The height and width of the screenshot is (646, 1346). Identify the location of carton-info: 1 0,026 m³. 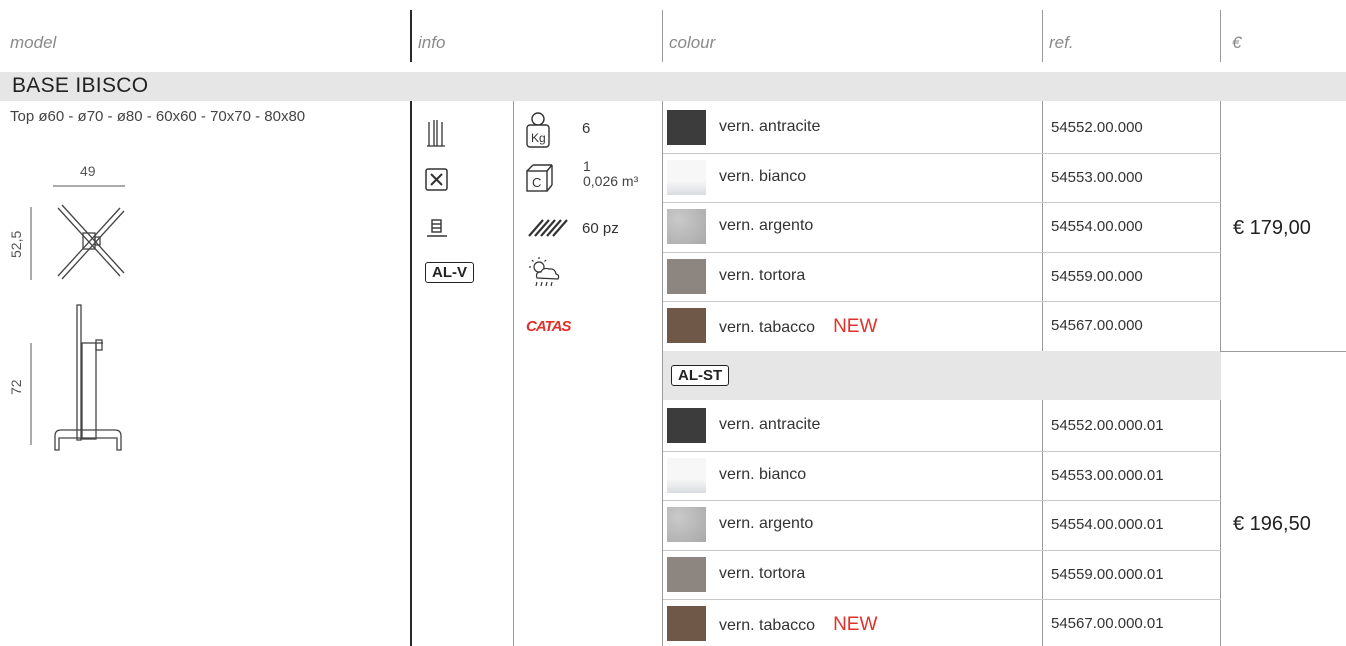
(610, 174).